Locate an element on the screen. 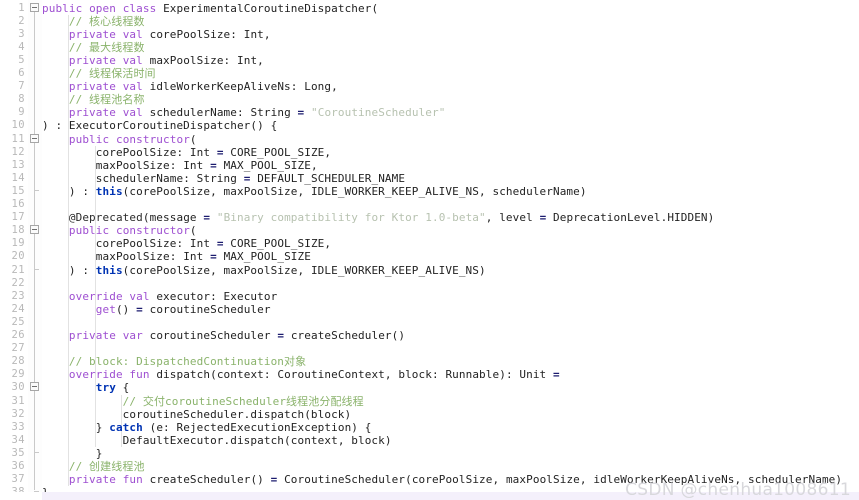 Image resolution: width=859 pixels, height=500 pixels. code-line: private val corePoolSize: Int, is located at coordinates (156, 34).